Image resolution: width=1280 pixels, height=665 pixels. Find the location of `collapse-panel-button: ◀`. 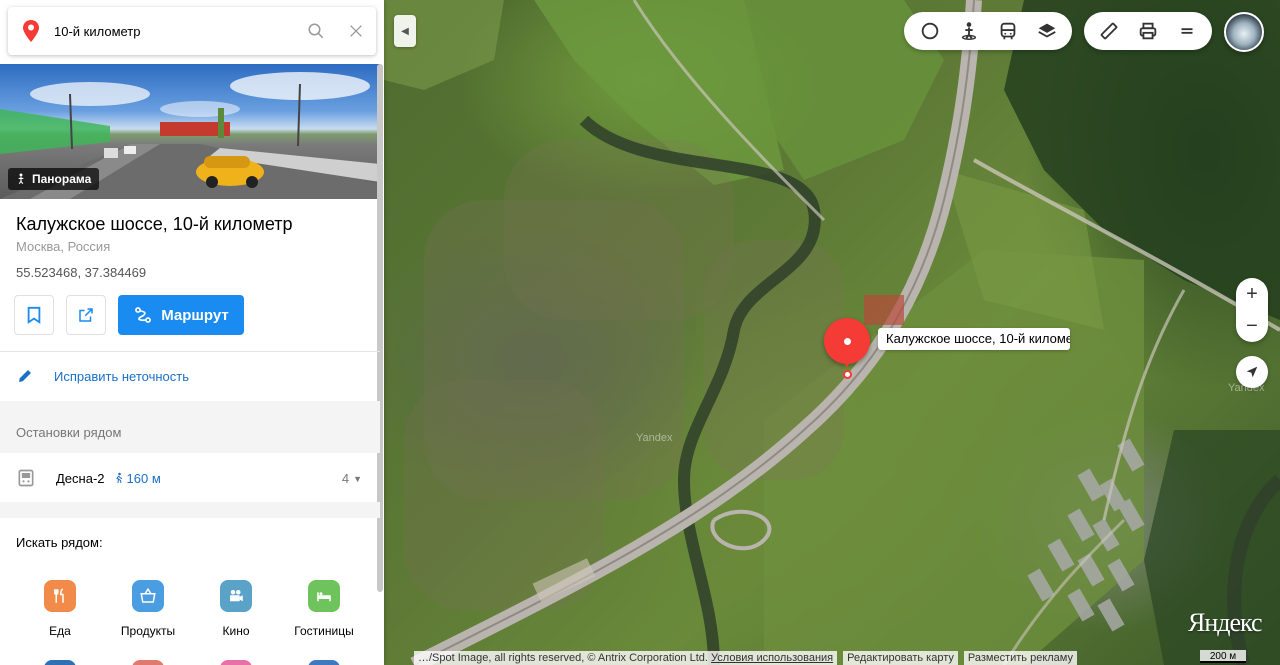

collapse-panel-button: ◀ is located at coordinates (405, 31).